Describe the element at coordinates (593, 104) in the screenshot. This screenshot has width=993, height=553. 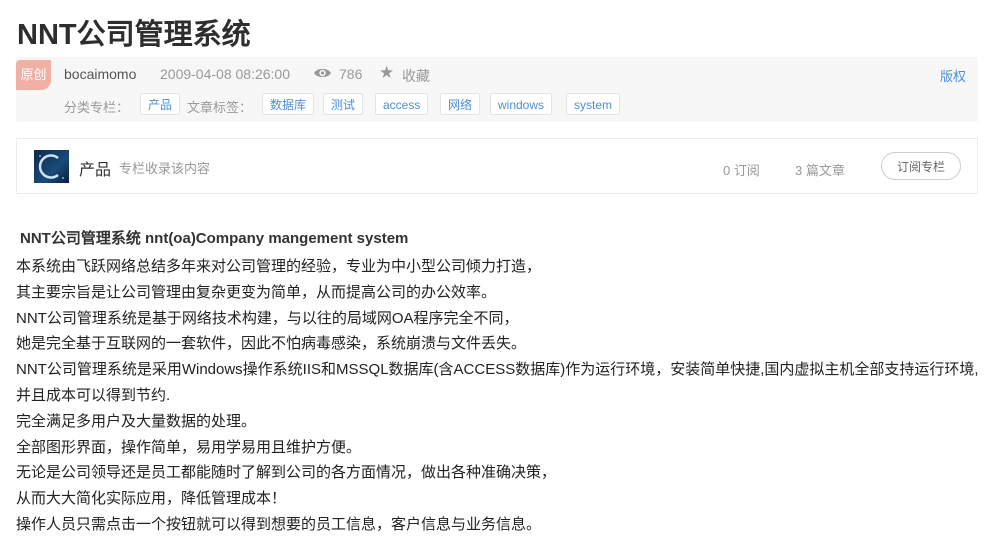
I see `tag-item: system` at that location.